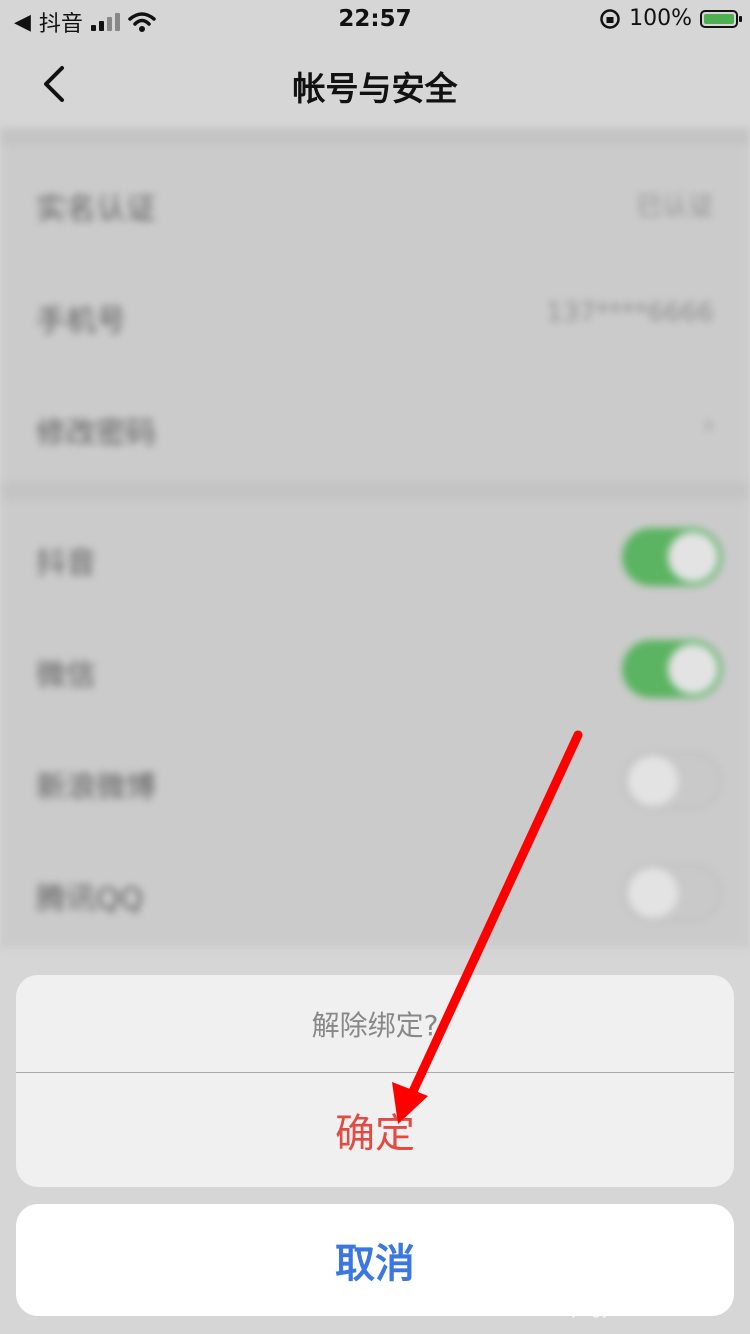  I want to click on watermark: Bai 经验 jingyan.baidu.com, so click(646, 1288).